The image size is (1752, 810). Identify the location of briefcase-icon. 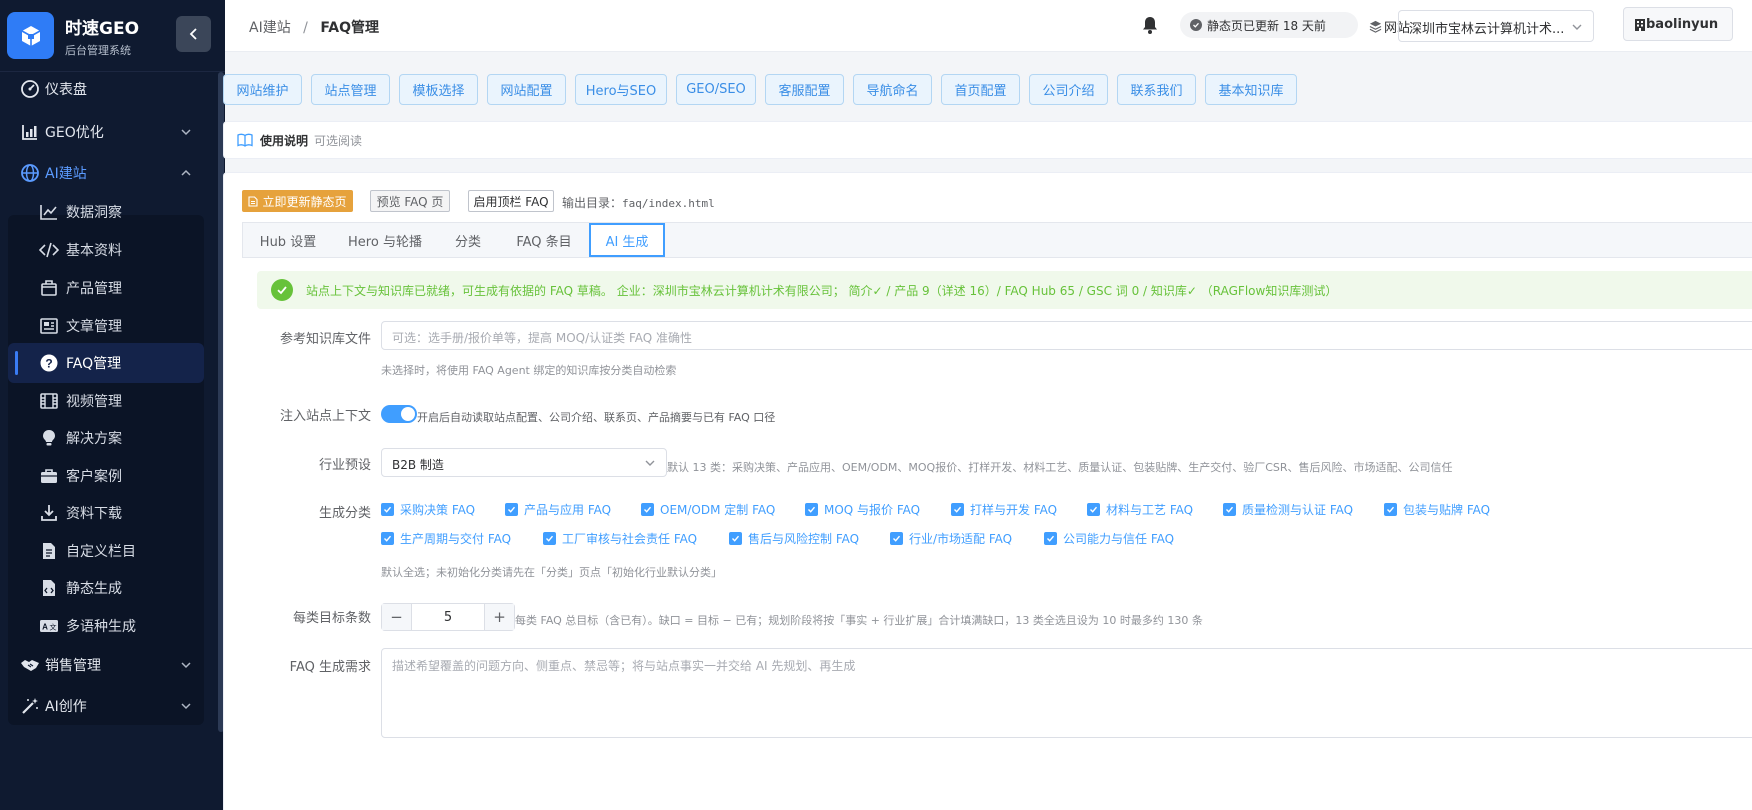
(49, 476).